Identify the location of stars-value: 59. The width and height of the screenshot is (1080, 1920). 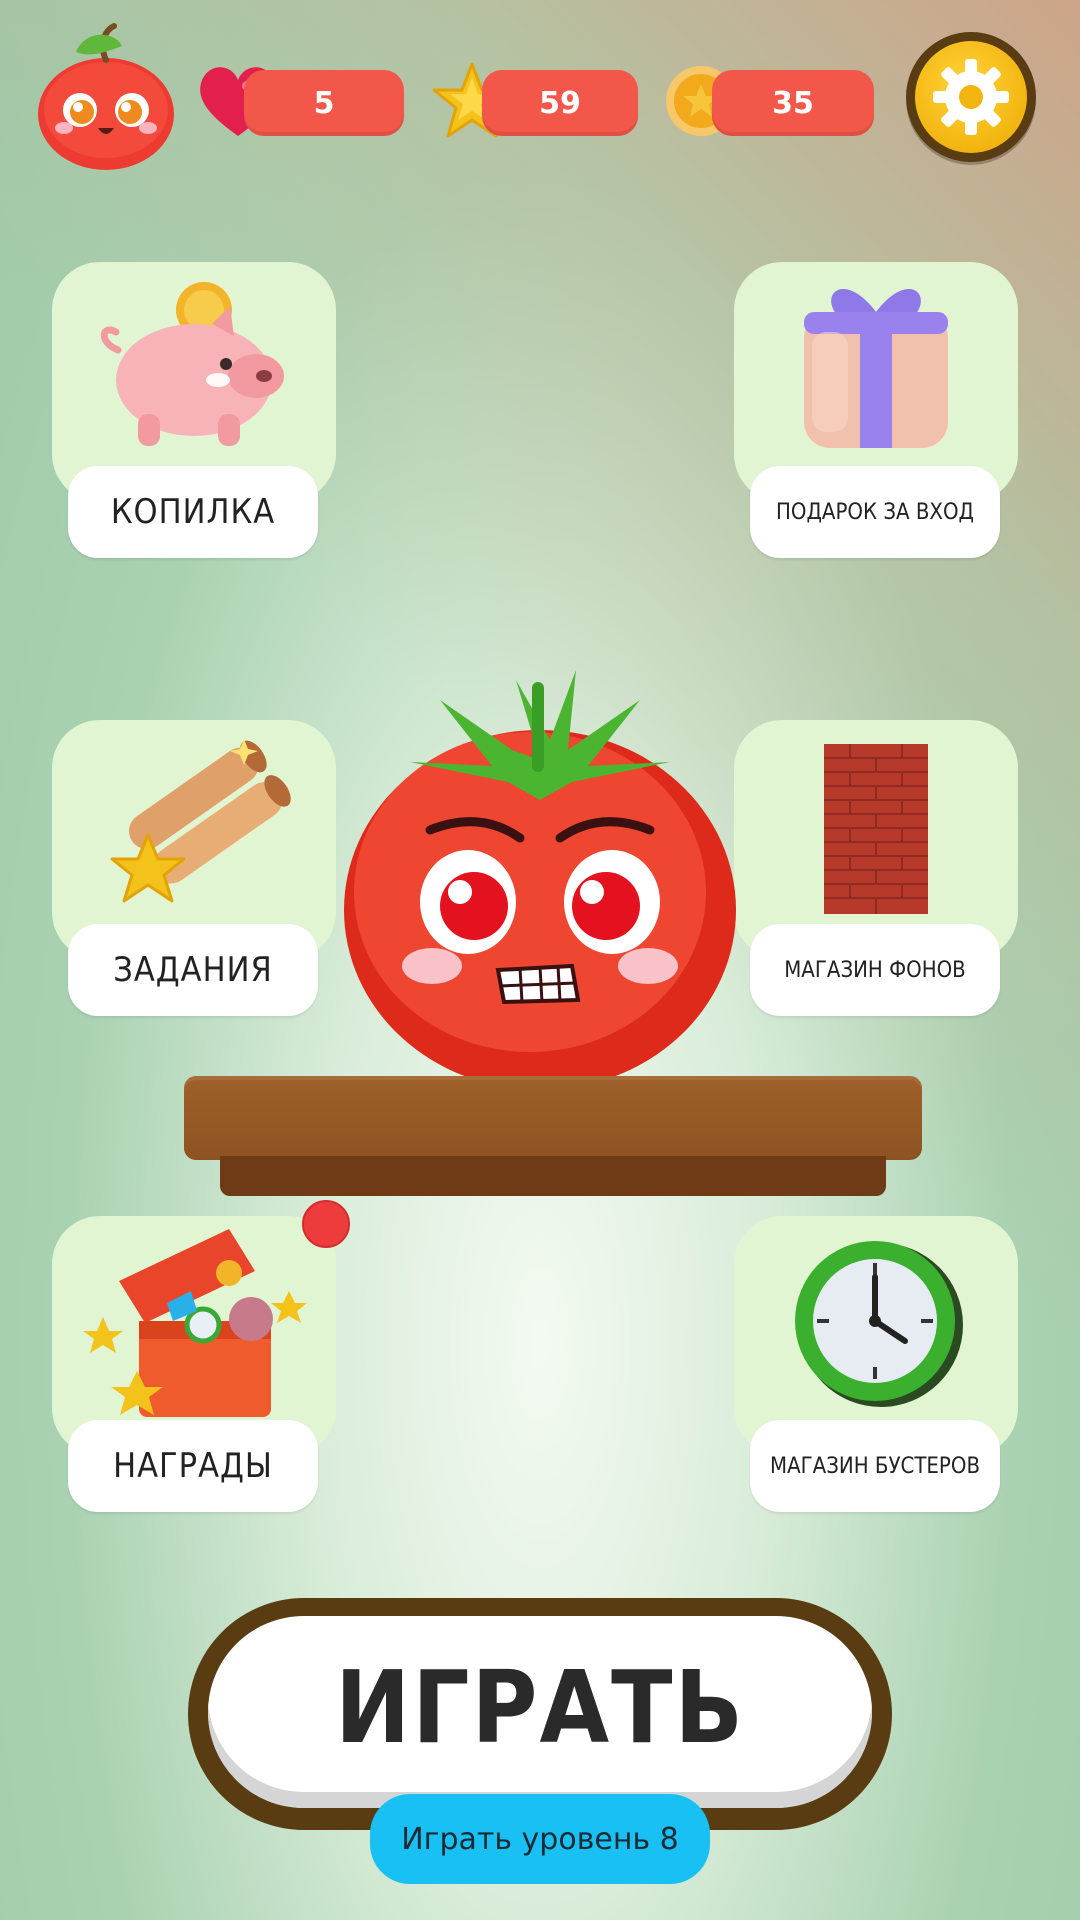
(560, 103).